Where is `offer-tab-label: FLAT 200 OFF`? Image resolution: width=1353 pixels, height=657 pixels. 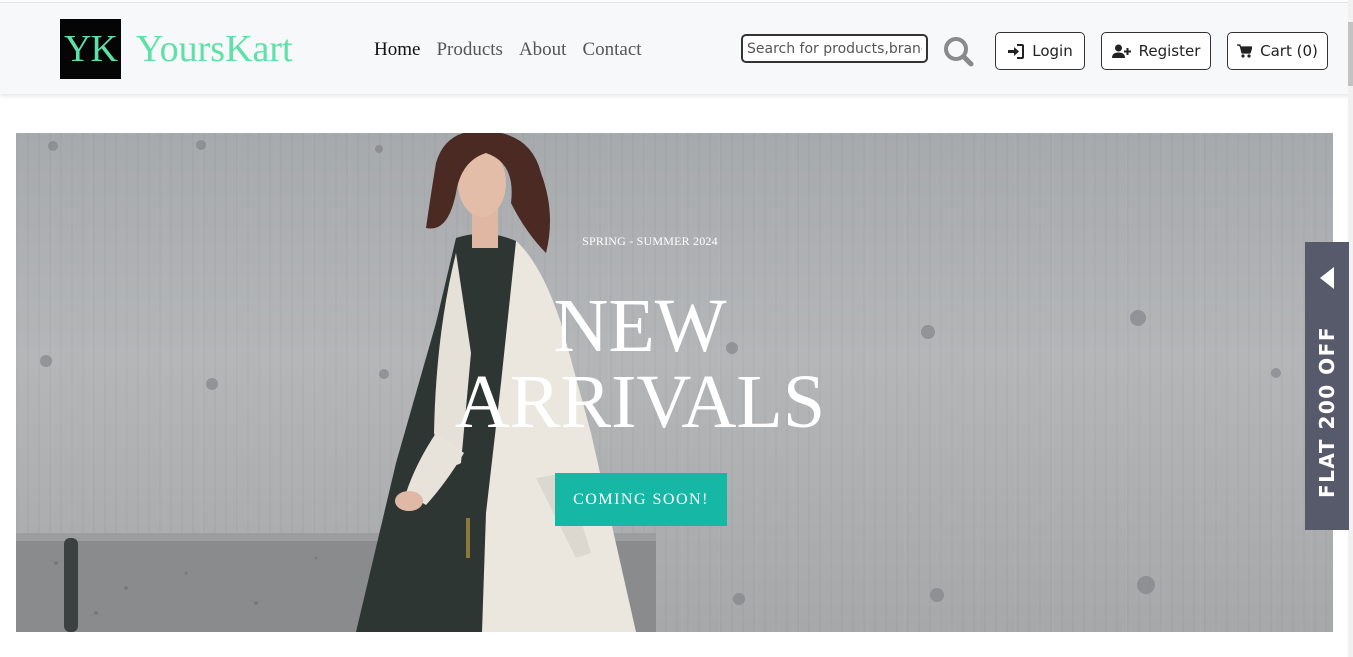
offer-tab-label: FLAT 200 OFF is located at coordinates (1327, 412).